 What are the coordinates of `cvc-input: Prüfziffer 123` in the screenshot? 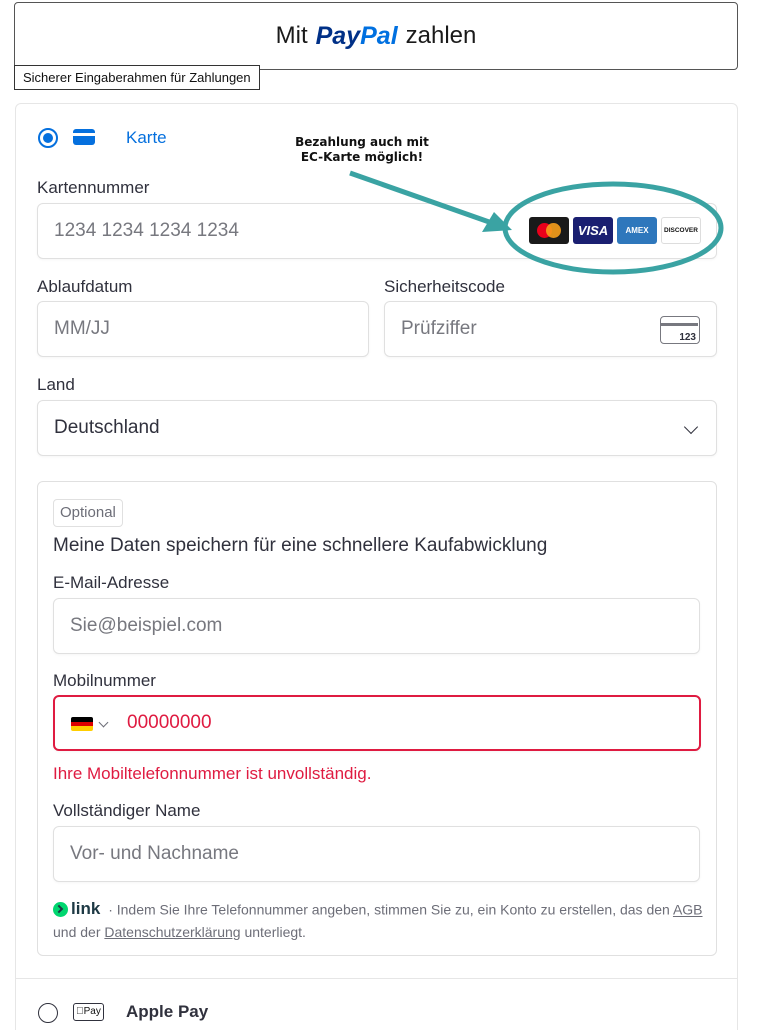 It's located at (550, 329).